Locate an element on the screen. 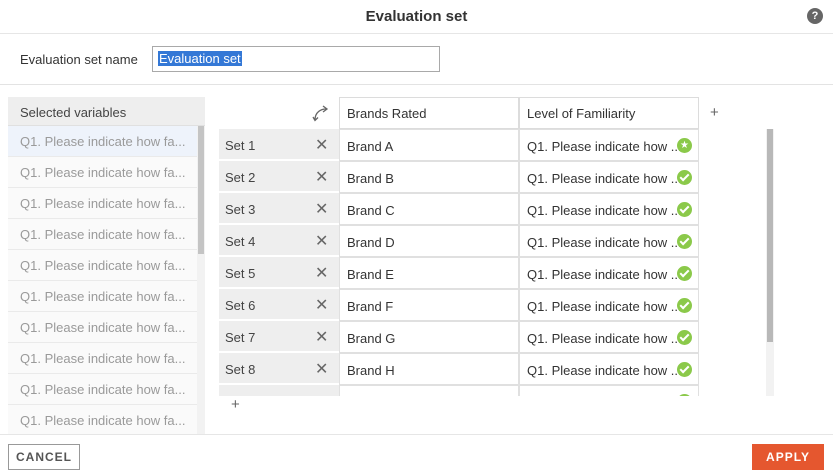 The image size is (833, 475). set-label-cell: Set 5 ✕ is located at coordinates (279, 273).